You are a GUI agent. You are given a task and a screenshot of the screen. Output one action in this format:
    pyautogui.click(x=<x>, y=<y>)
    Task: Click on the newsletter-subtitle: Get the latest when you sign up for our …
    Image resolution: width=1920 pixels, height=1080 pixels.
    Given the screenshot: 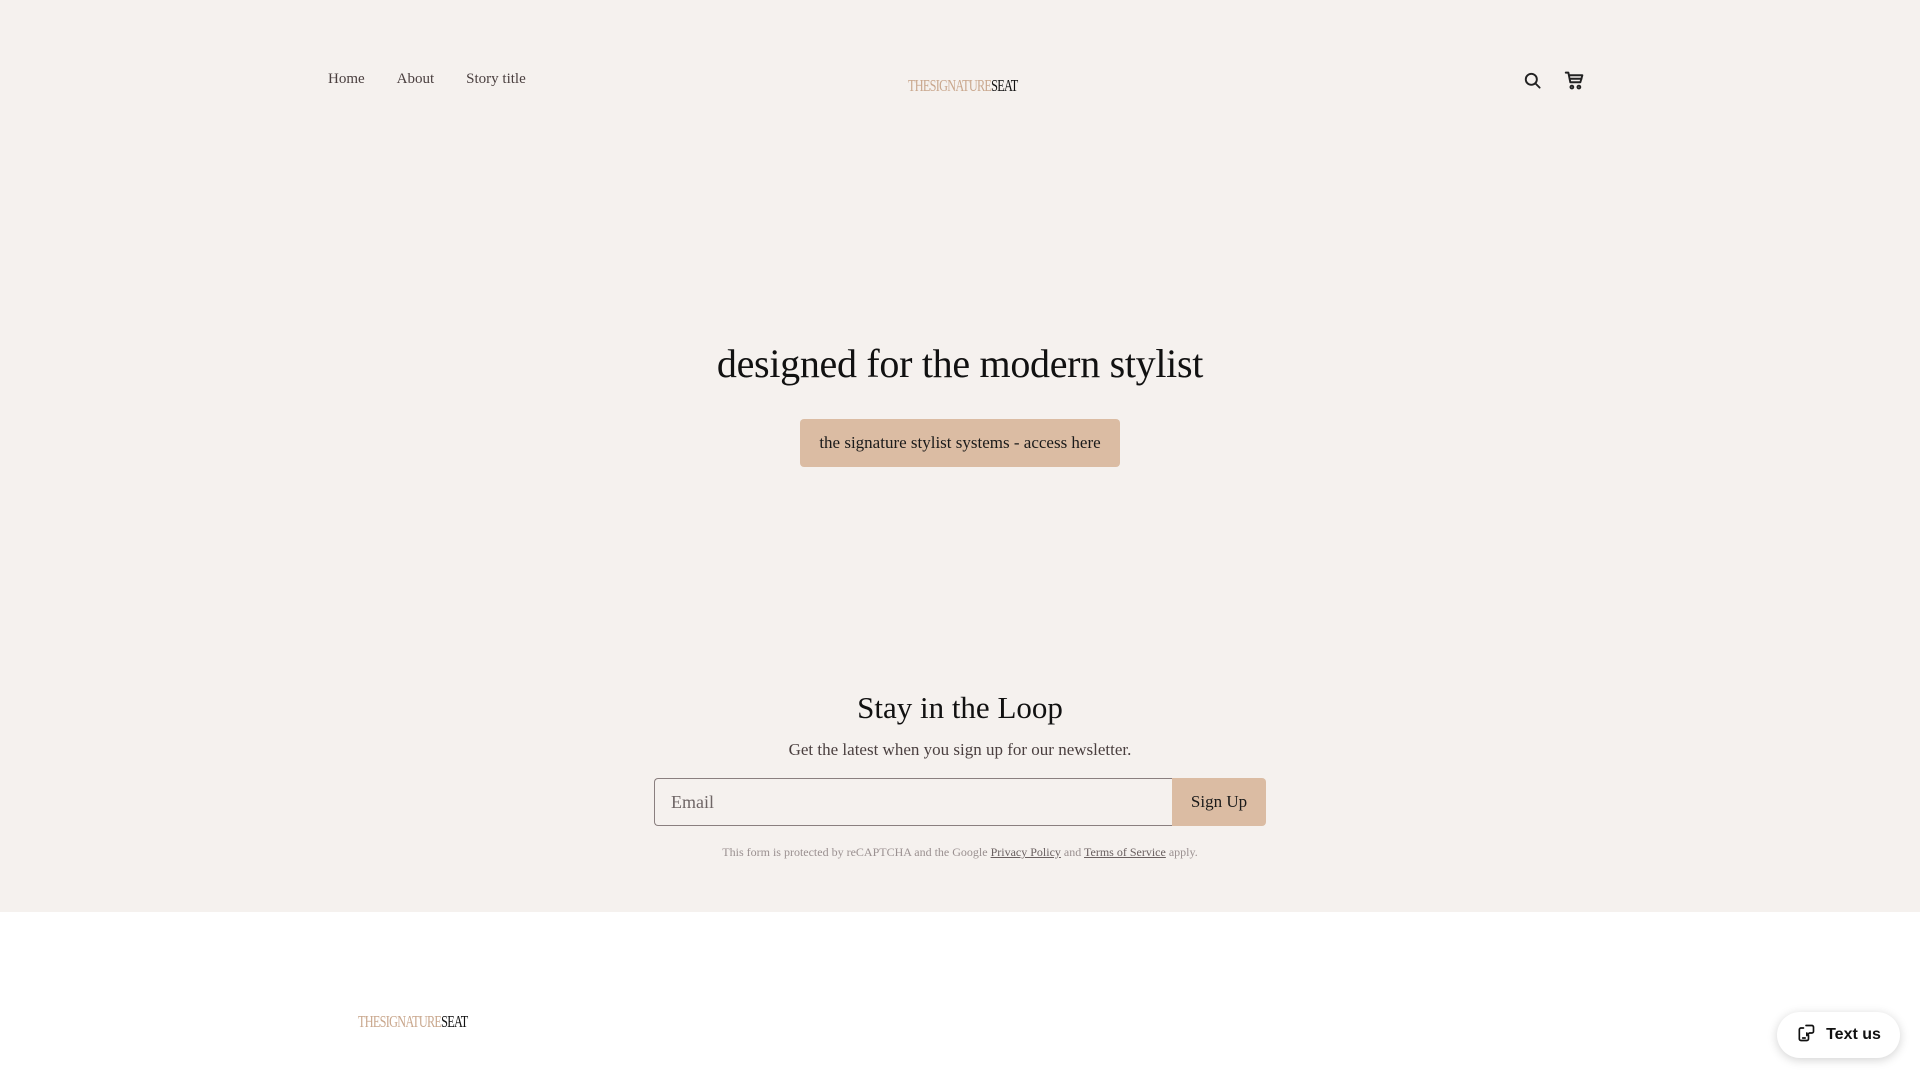 What is the action you would take?
    pyautogui.click(x=960, y=749)
    